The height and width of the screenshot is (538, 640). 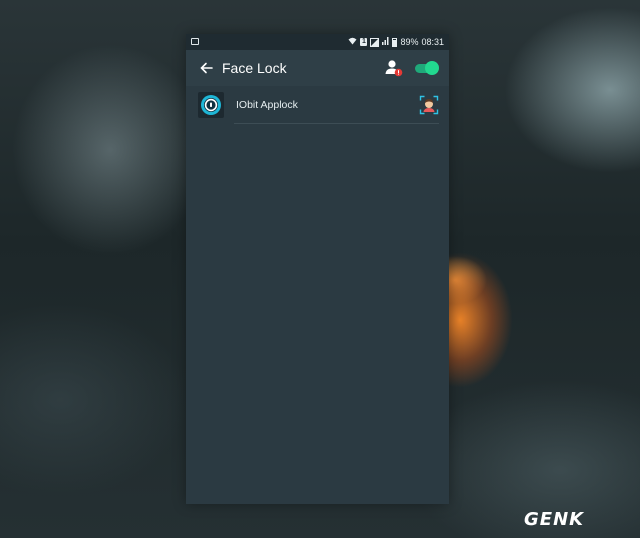 What do you see at coordinates (267, 105) in the screenshot?
I see `app-label: IObit Applock` at bounding box center [267, 105].